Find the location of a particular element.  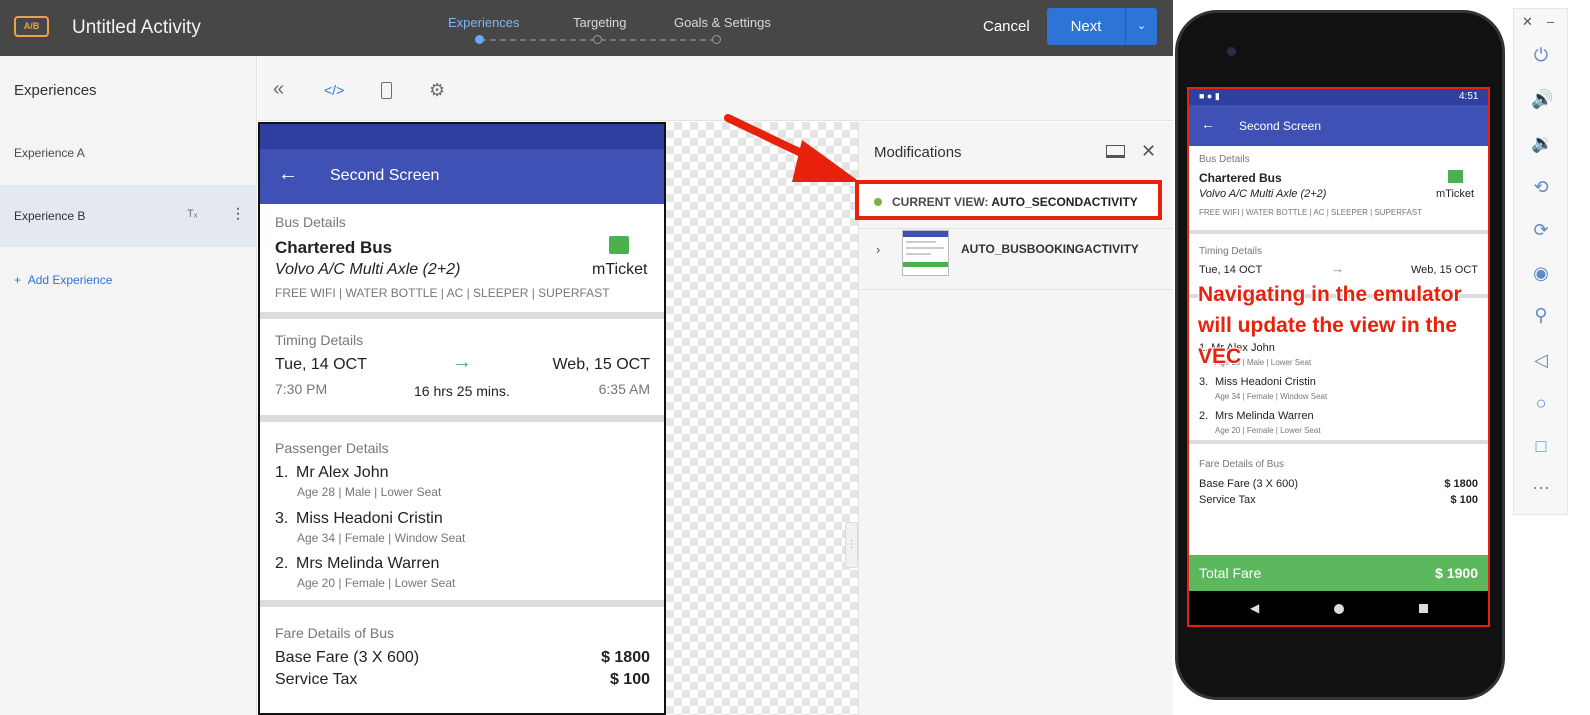

ticket-icon is located at coordinates (619, 245).